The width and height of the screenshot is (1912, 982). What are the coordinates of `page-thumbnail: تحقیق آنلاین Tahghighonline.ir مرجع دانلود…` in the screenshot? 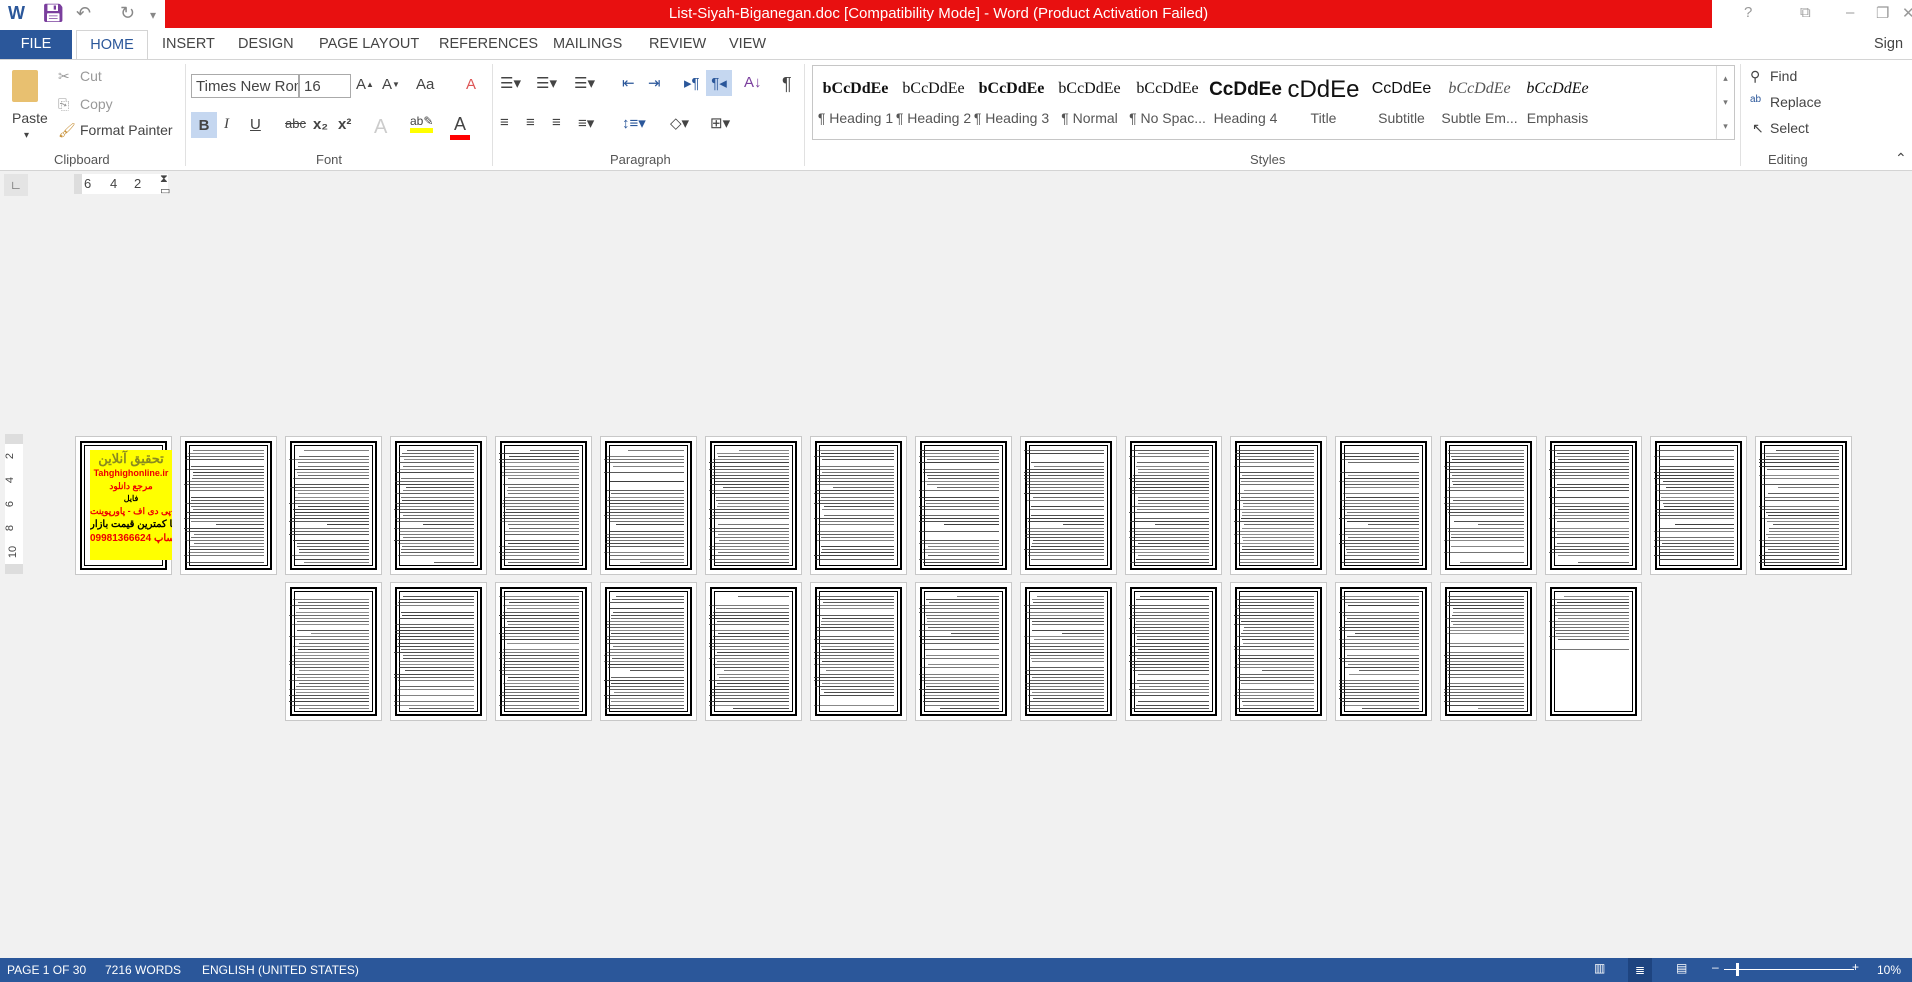 It's located at (123, 505).